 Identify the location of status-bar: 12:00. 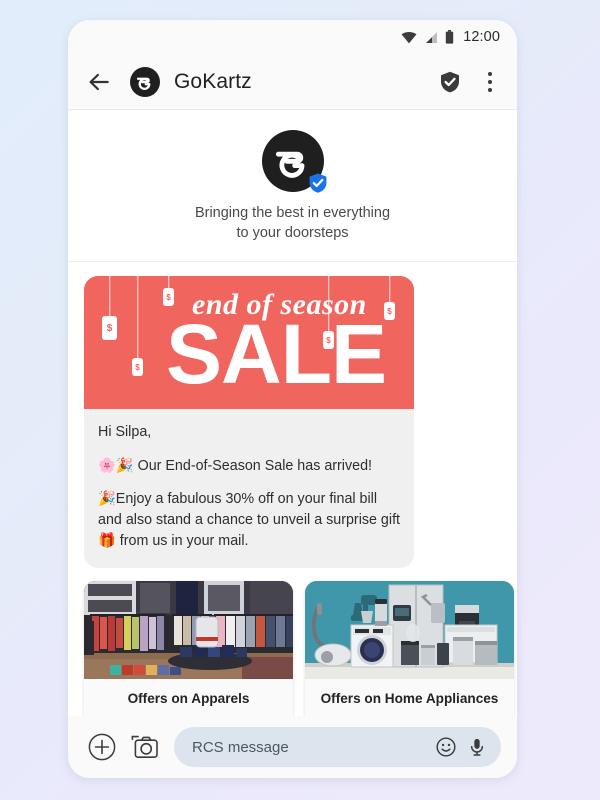
(292, 37).